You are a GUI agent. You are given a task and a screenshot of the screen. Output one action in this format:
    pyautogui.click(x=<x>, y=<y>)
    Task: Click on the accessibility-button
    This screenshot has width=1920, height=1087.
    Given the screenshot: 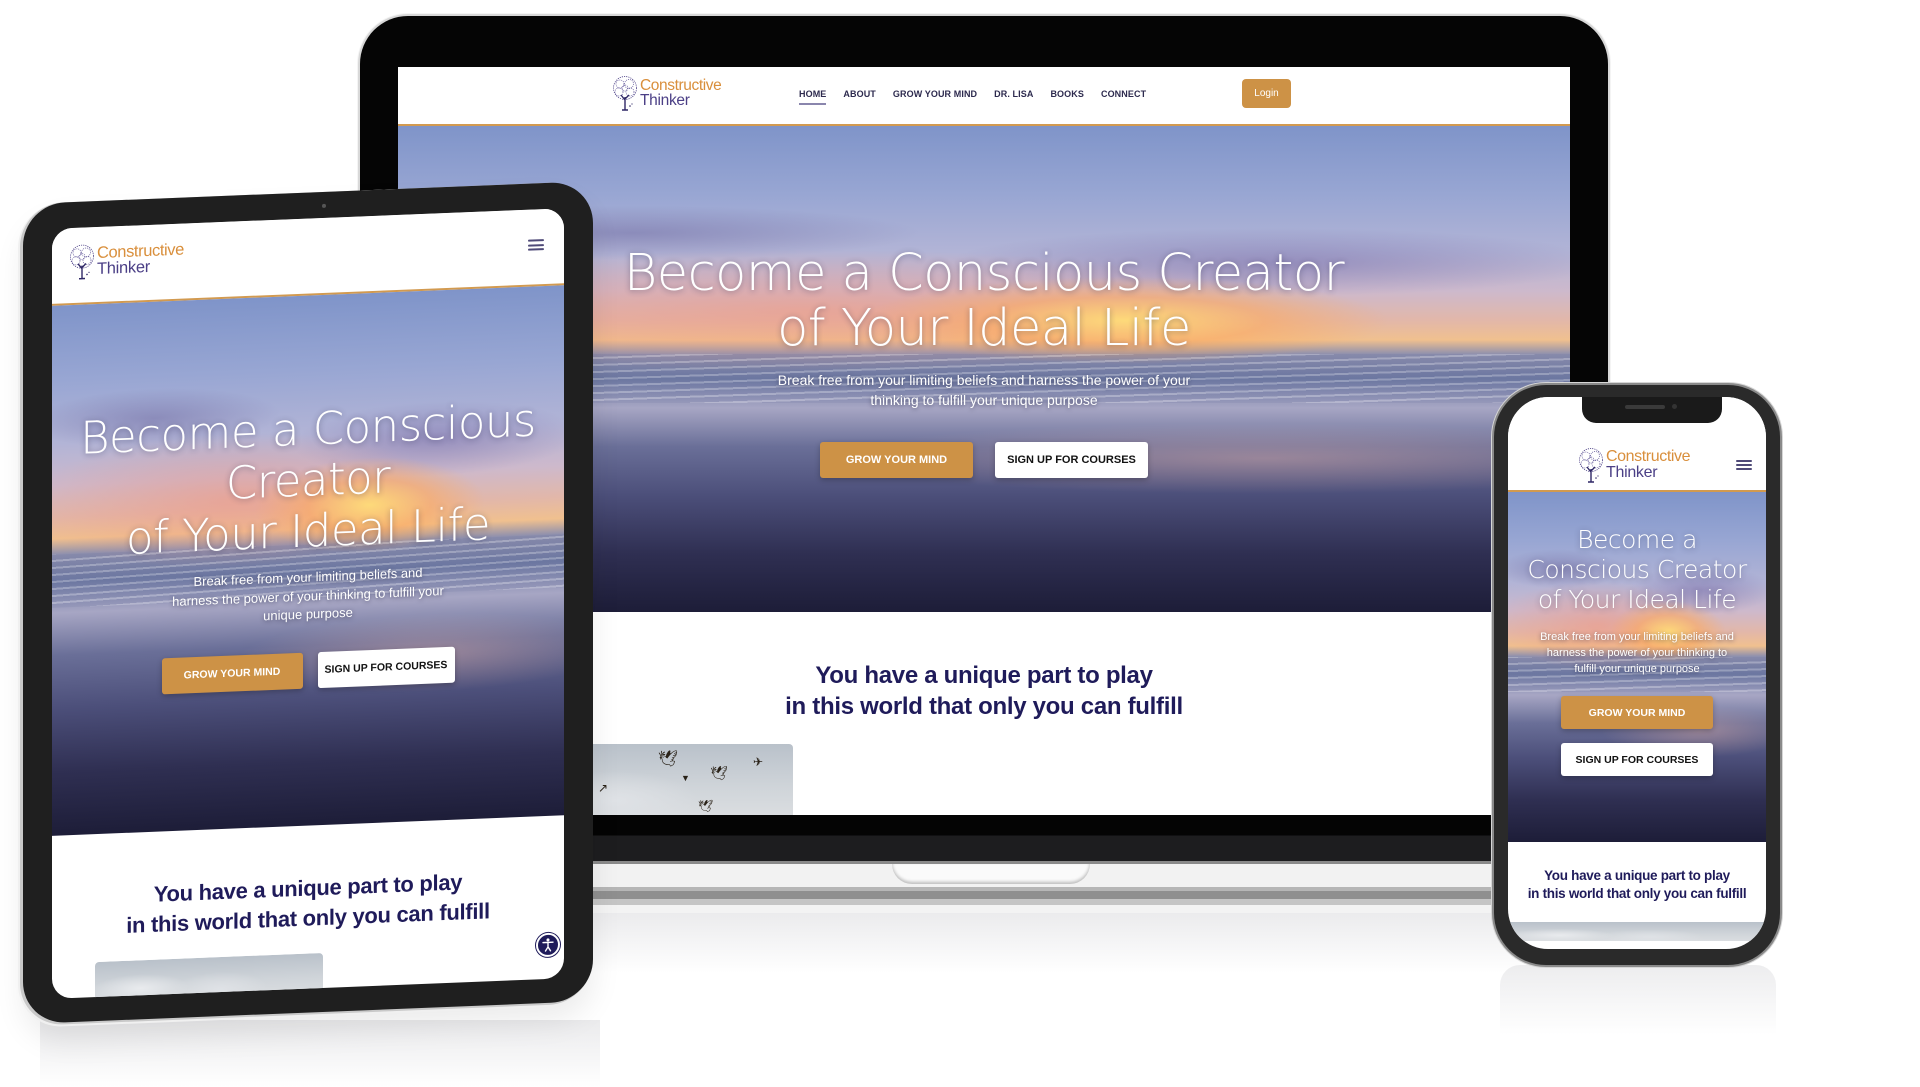 What is the action you would take?
    pyautogui.click(x=548, y=945)
    